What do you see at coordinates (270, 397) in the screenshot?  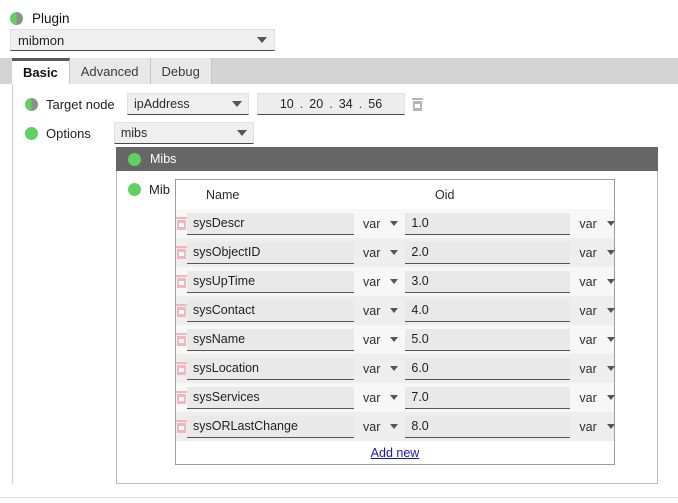 I see `name-input: sysServices` at bounding box center [270, 397].